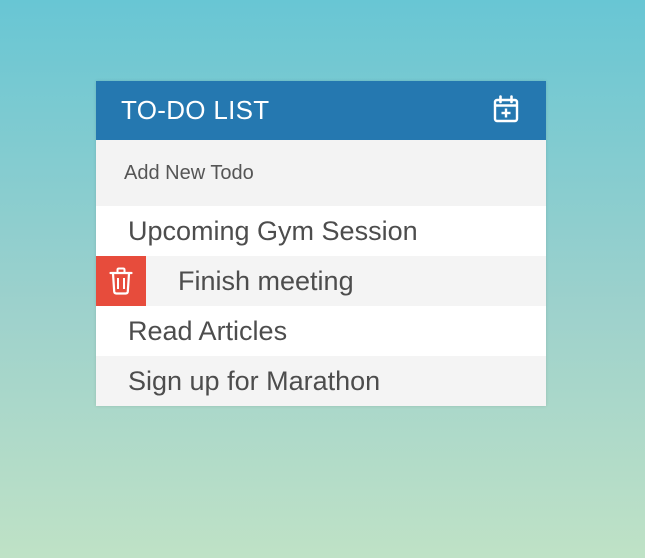 This screenshot has width=645, height=558. I want to click on delete-button, so click(121, 281).